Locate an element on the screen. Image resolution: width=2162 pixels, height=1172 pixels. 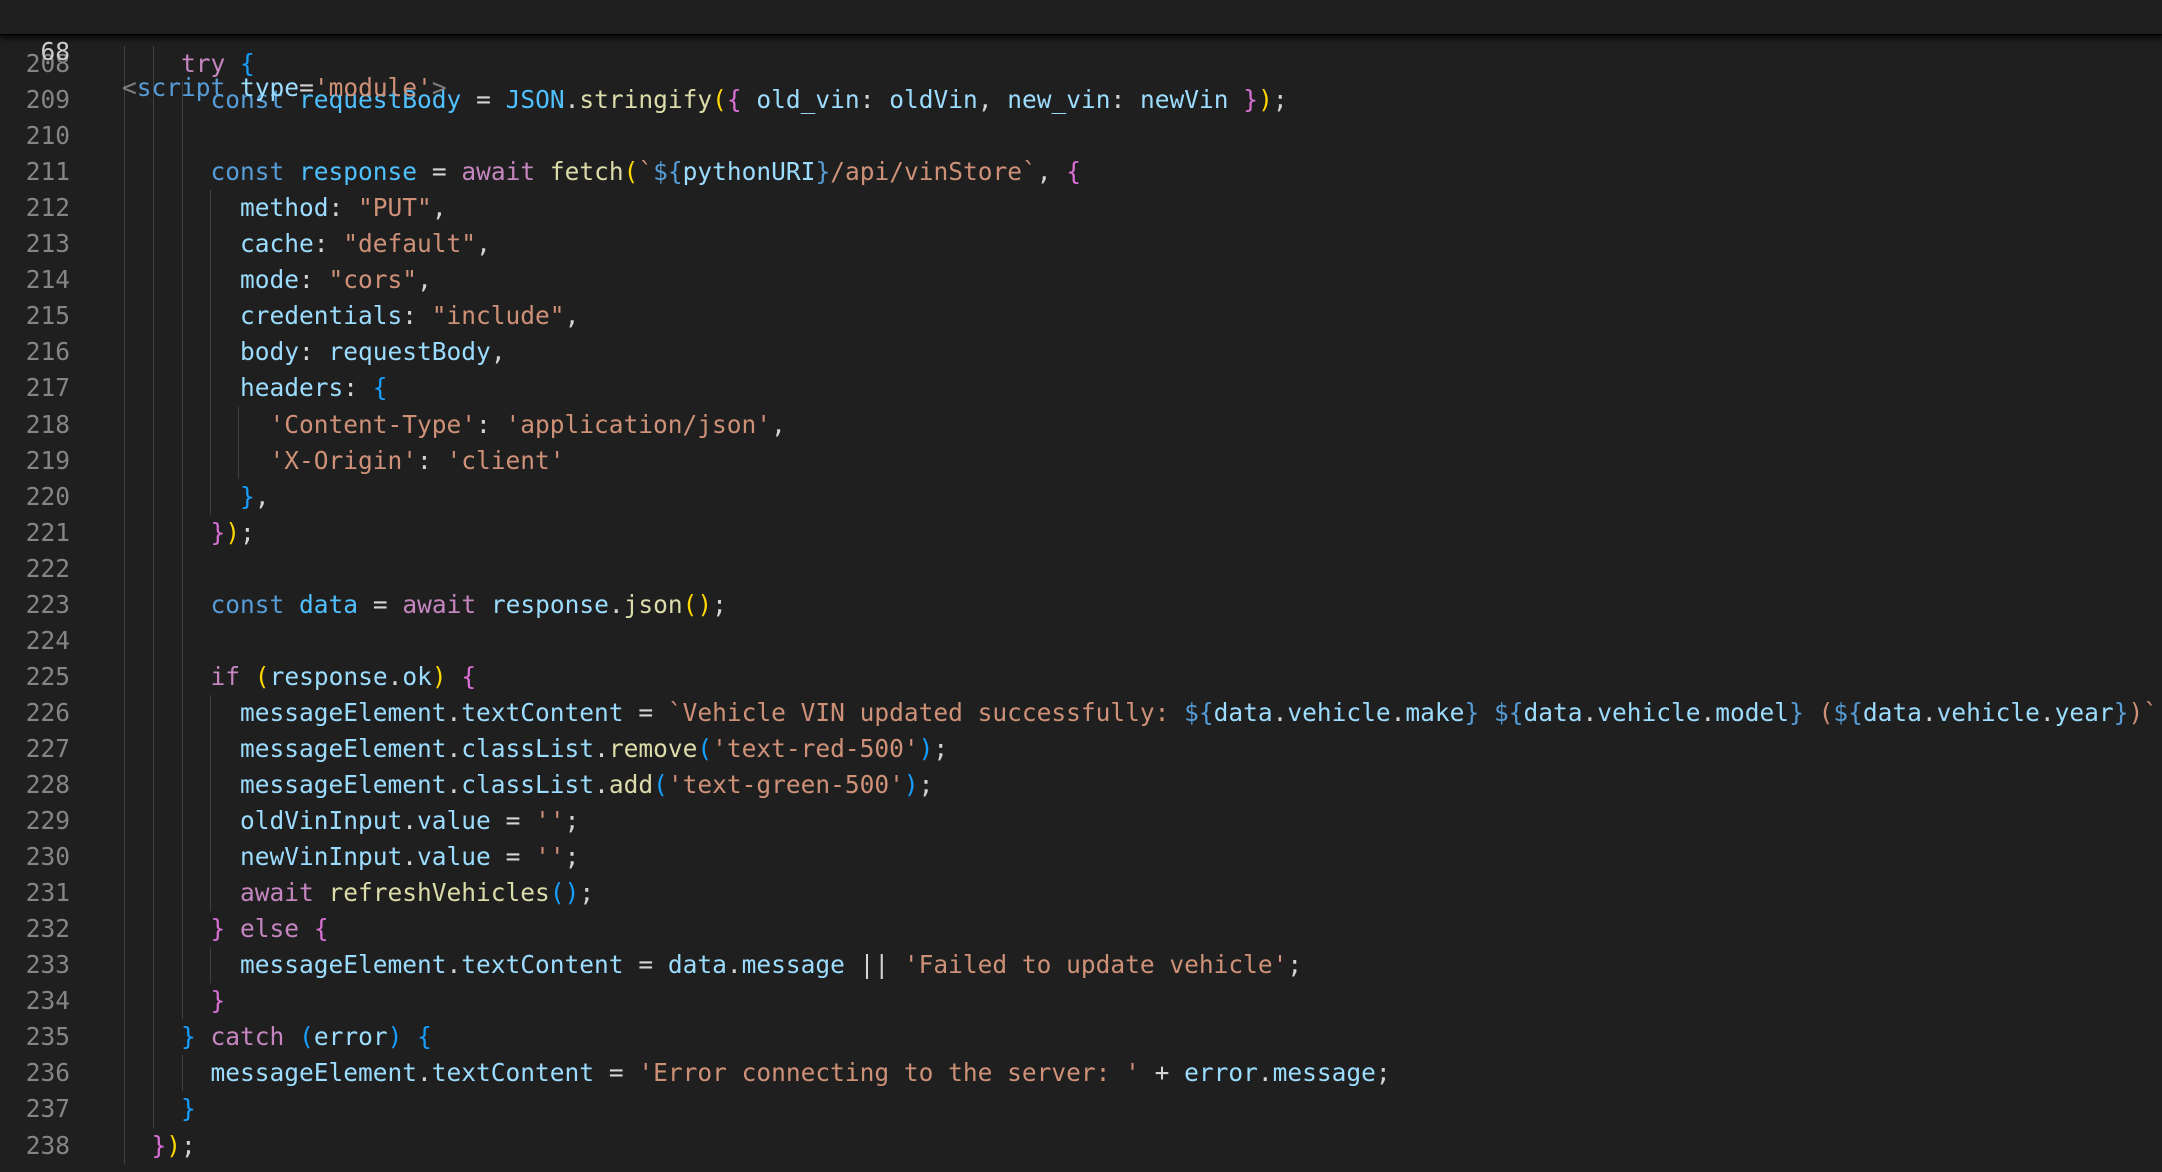
code-line: 231 await refreshVehicles(); is located at coordinates (1081, 893).